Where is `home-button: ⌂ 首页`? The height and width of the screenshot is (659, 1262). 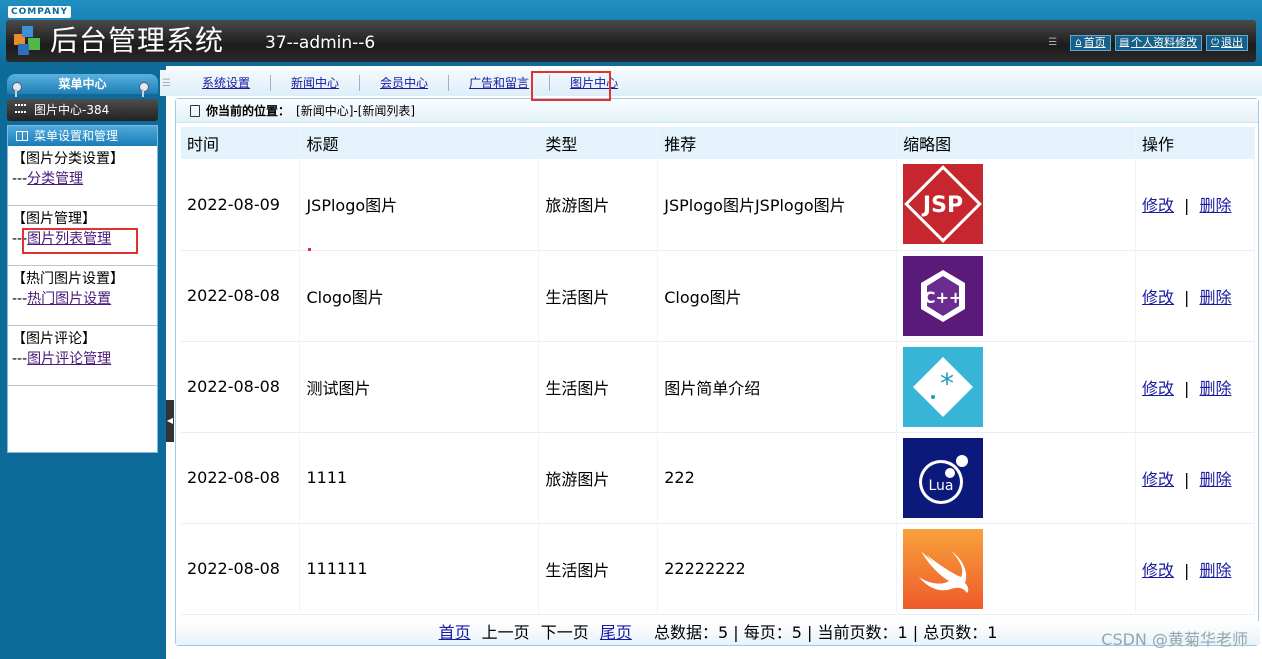
home-button: ⌂ 首页 is located at coordinates (1090, 43).